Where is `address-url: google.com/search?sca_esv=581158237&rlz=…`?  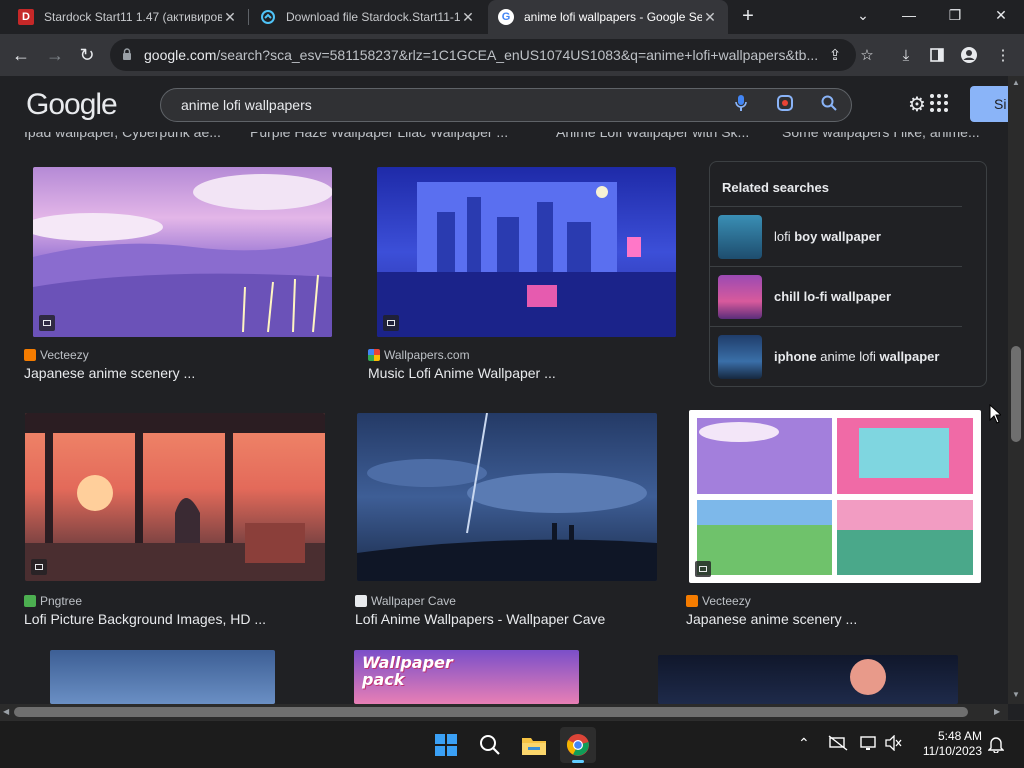 address-url: google.com/search?sca_esv=581158237&rlz=… is located at coordinates (481, 55).